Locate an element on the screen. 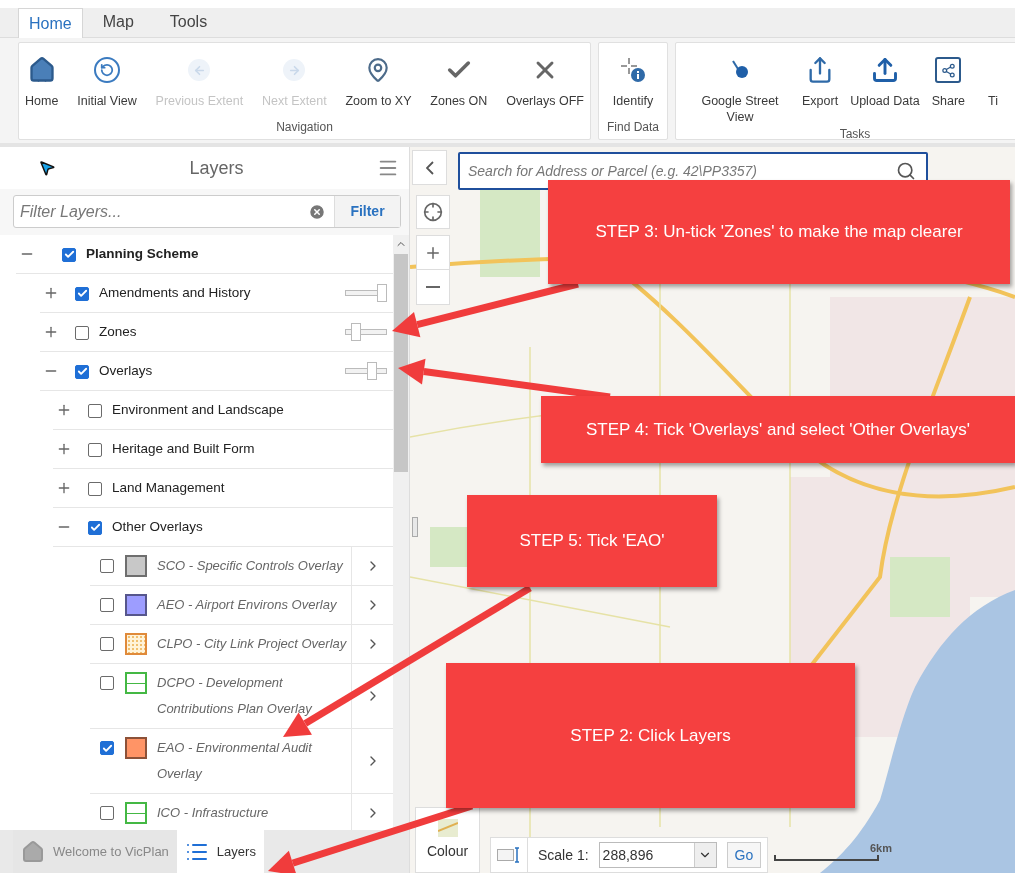  scrollbar is located at coordinates (401, 532).